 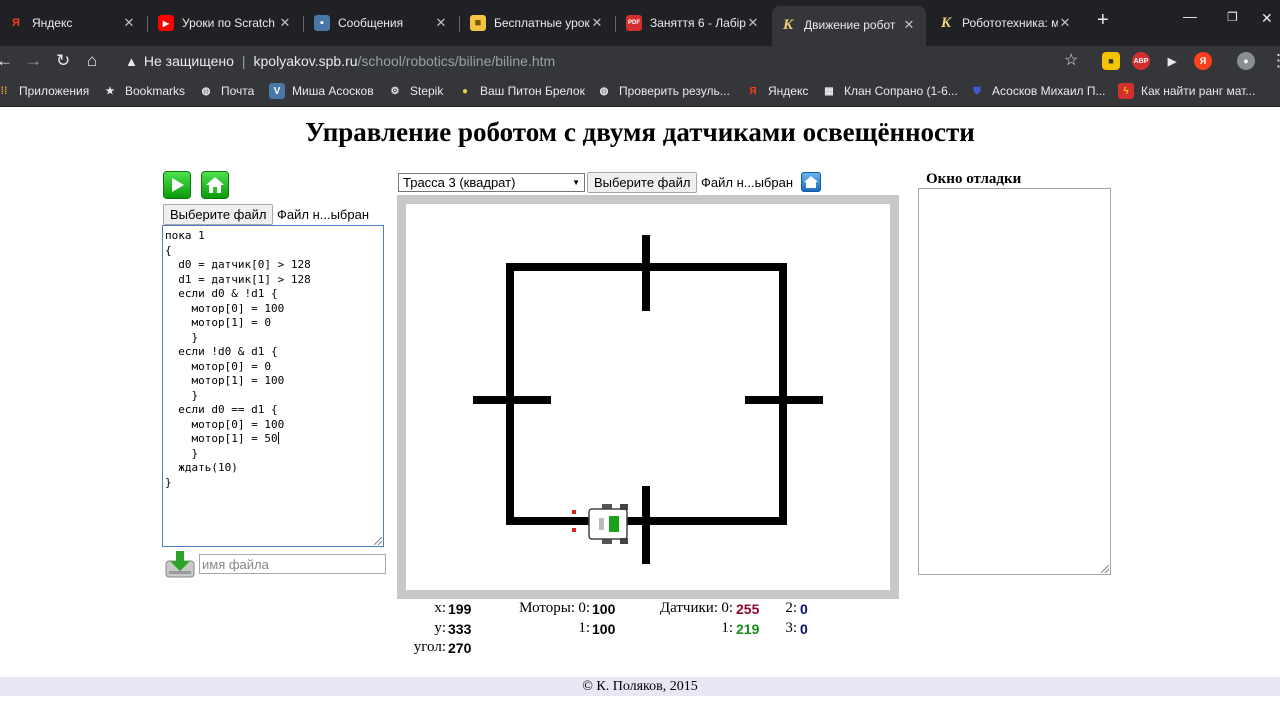 I want to click on filename-input, so click(x=292, y=564).